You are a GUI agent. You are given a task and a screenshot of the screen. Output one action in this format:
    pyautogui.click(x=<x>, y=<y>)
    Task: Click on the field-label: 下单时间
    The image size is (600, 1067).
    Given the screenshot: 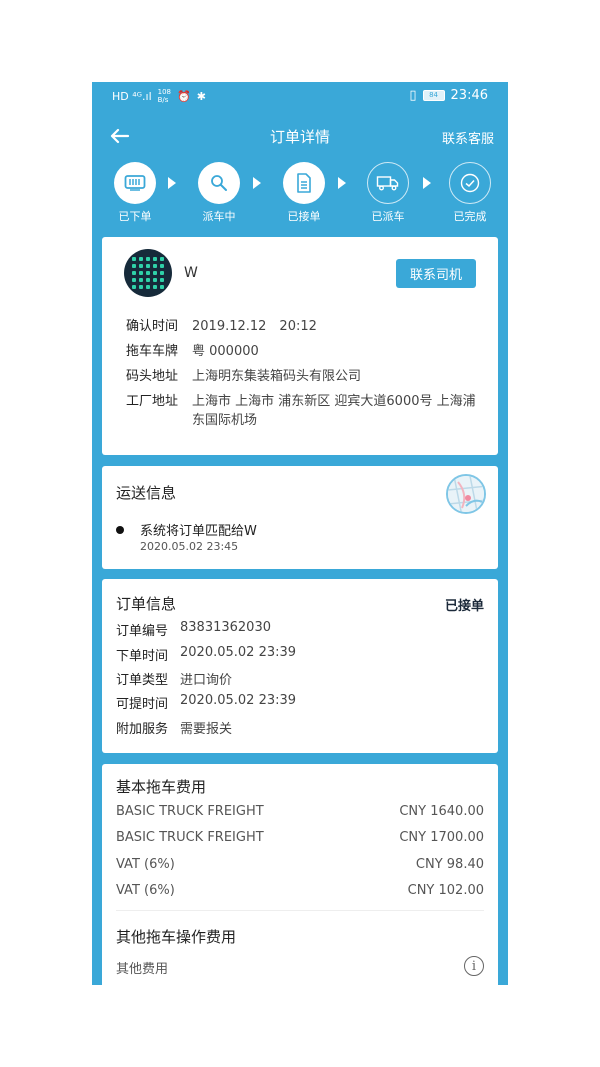 What is the action you would take?
    pyautogui.click(x=142, y=656)
    